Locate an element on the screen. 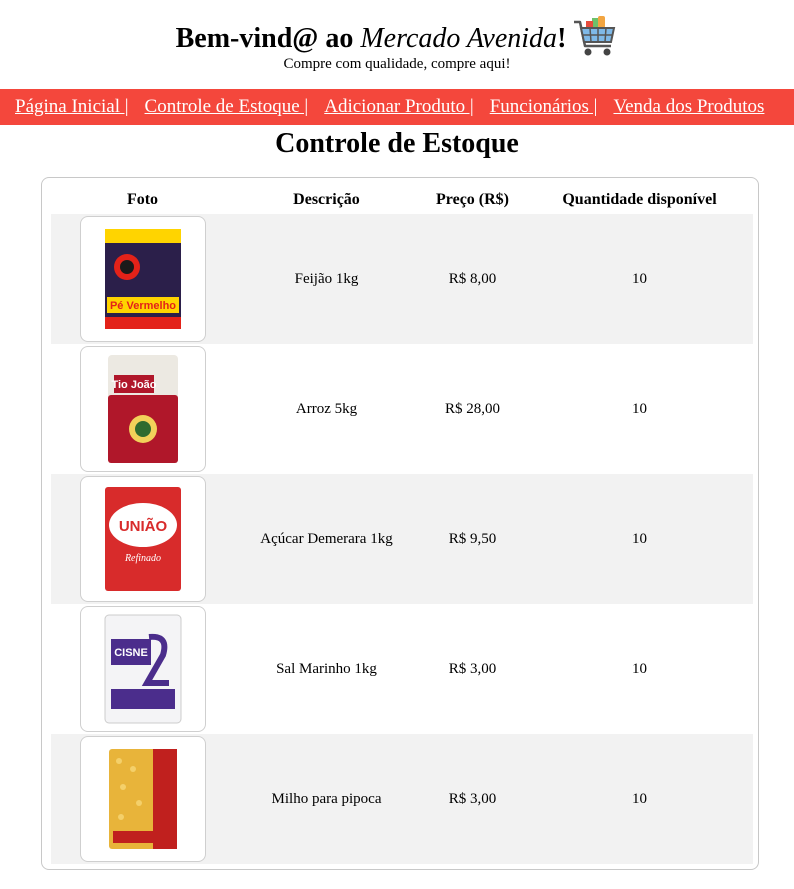  price-cell: R$ 8,00 is located at coordinates (472, 278).